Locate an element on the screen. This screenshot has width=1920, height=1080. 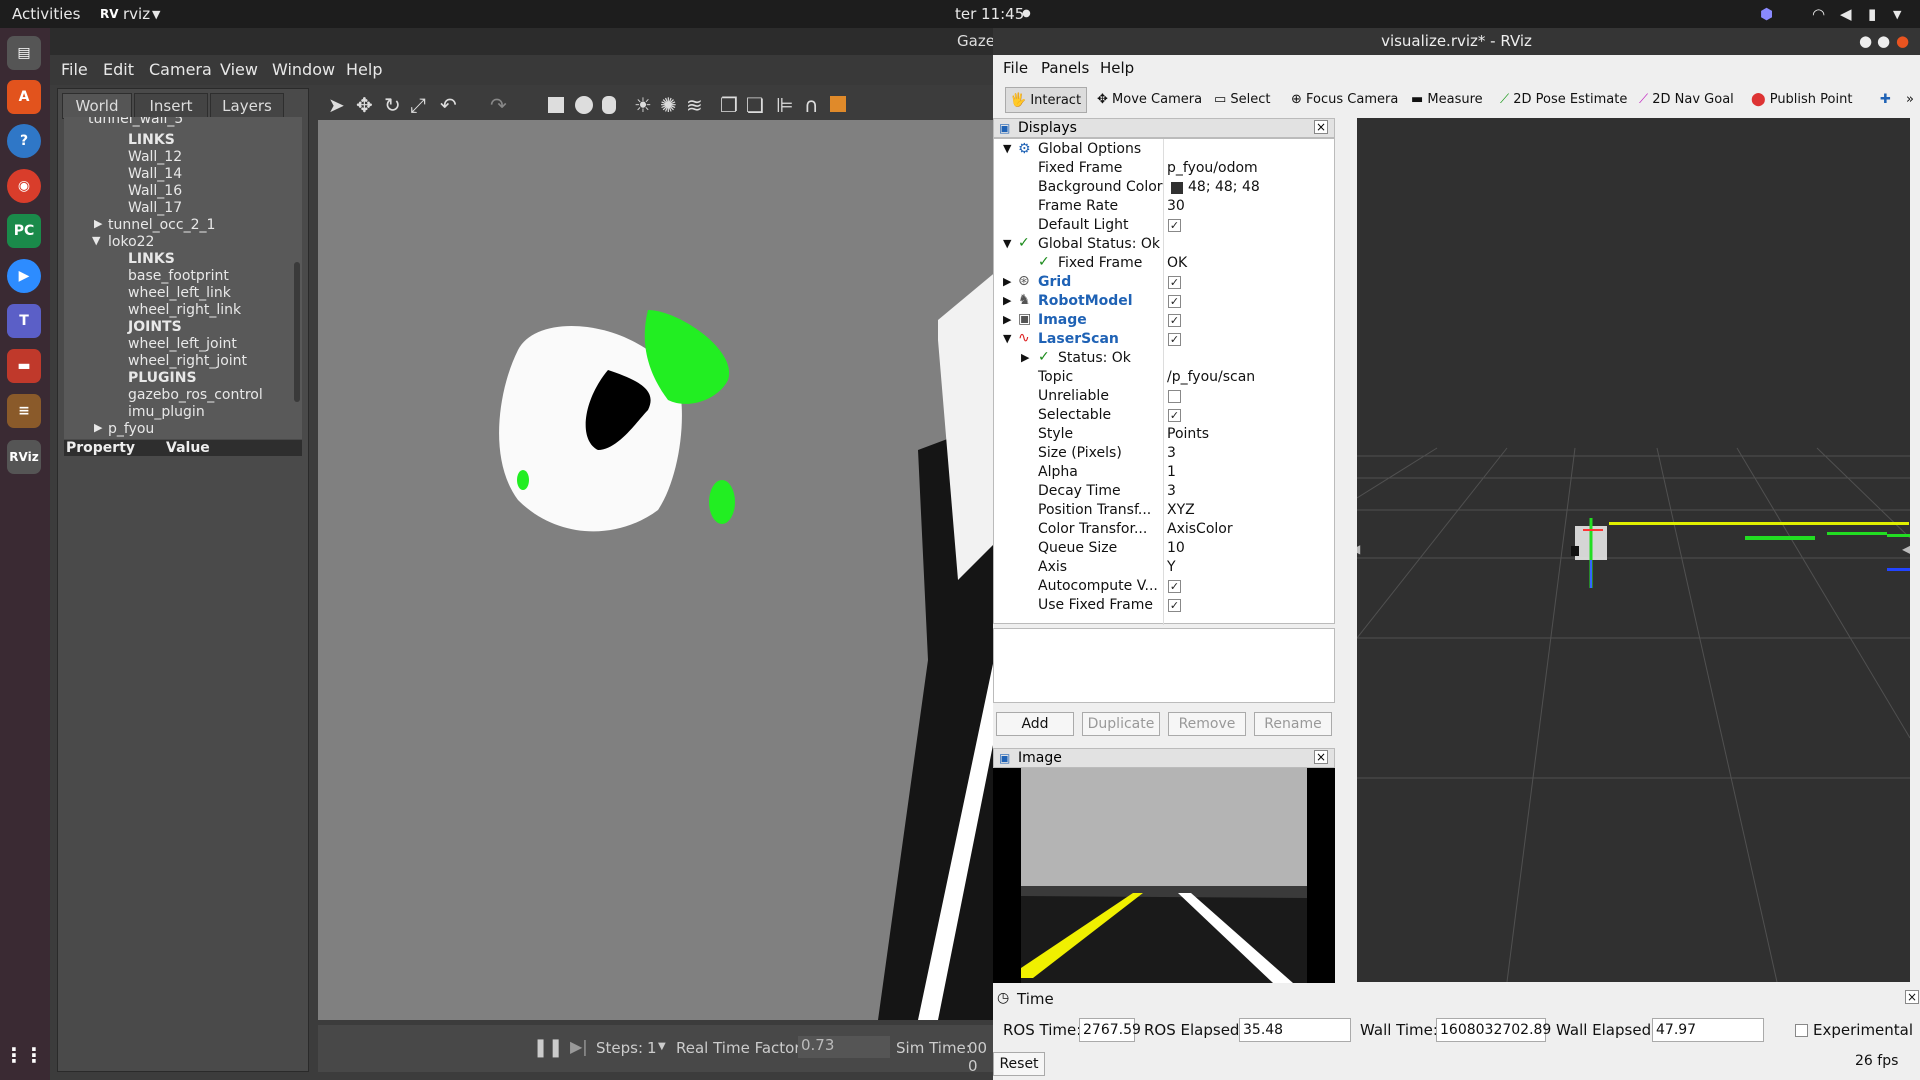
row-topic: Topic is located at coordinates (1055, 377).